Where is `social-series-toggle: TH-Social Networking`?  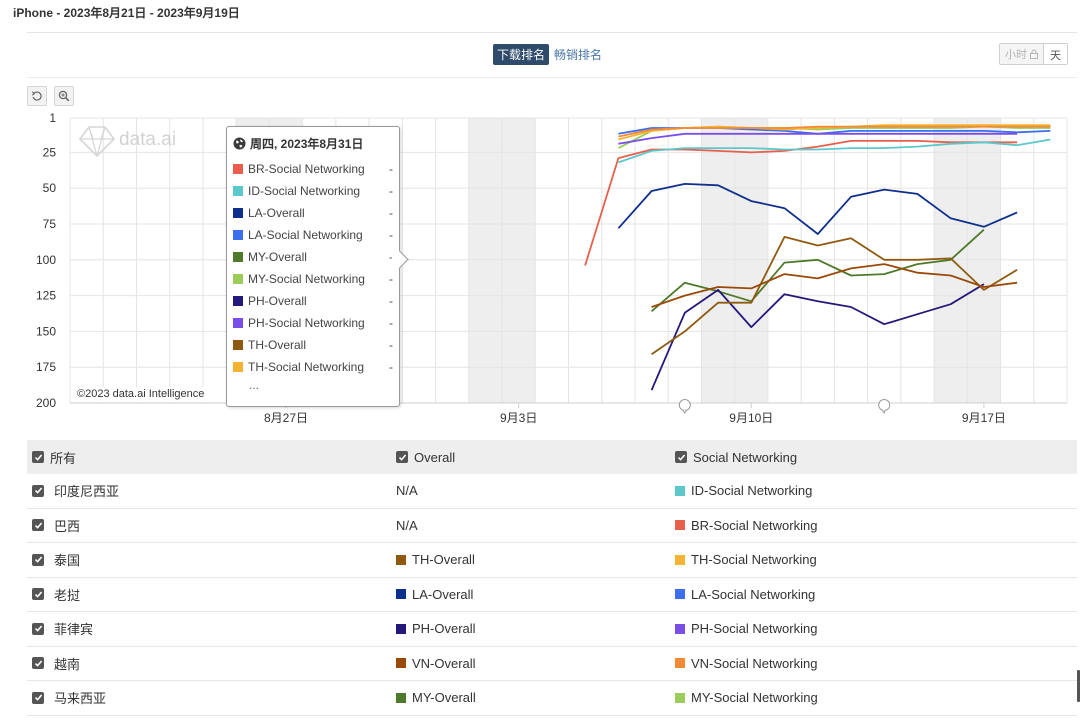 social-series-toggle: TH-Social Networking is located at coordinates (746, 560).